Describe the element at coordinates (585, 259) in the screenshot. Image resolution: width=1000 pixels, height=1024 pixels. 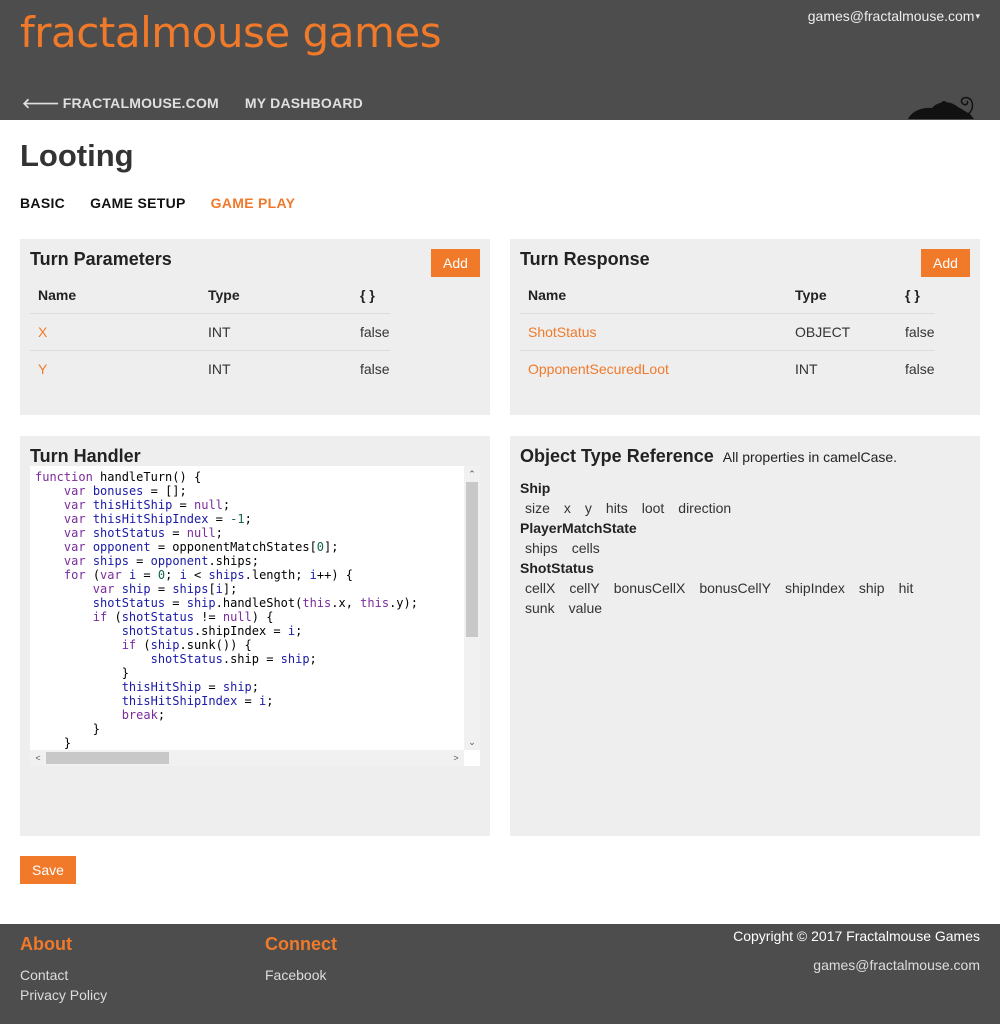
I see `turn-response-title: Turn Response` at that location.